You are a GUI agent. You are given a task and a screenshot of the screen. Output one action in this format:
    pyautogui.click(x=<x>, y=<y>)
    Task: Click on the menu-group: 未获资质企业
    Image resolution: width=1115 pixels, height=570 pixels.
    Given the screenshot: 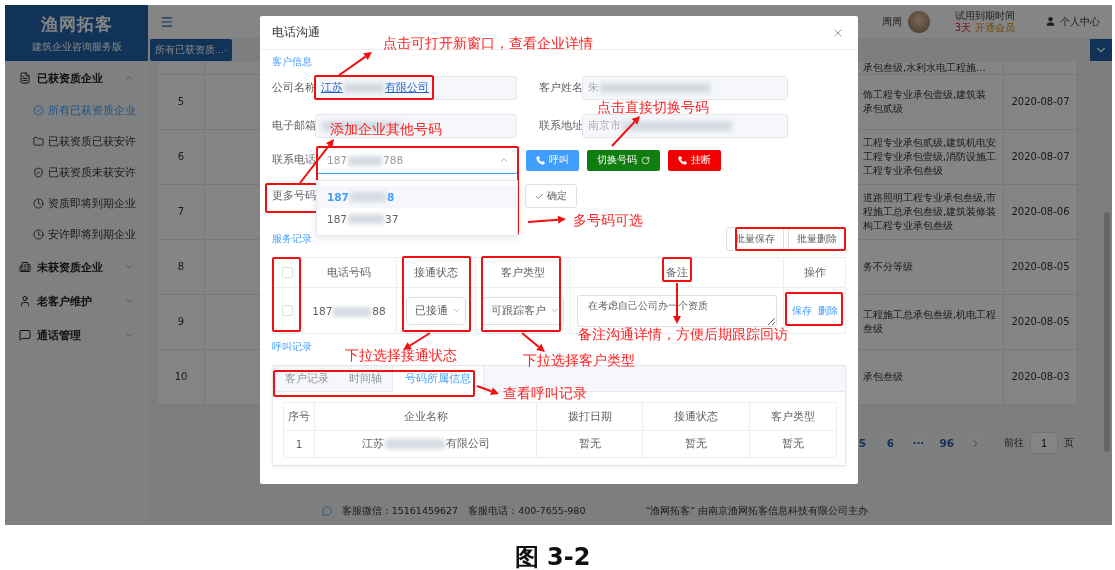 What is the action you would take?
    pyautogui.click(x=76, y=267)
    